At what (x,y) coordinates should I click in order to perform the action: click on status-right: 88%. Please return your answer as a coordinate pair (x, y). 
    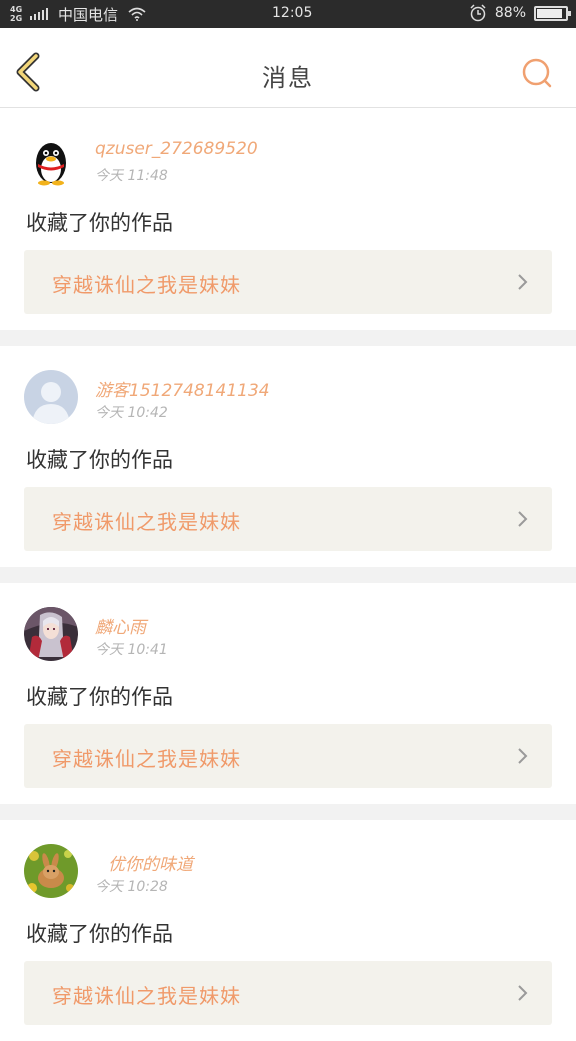
    Looking at the image, I should click on (520, 13).